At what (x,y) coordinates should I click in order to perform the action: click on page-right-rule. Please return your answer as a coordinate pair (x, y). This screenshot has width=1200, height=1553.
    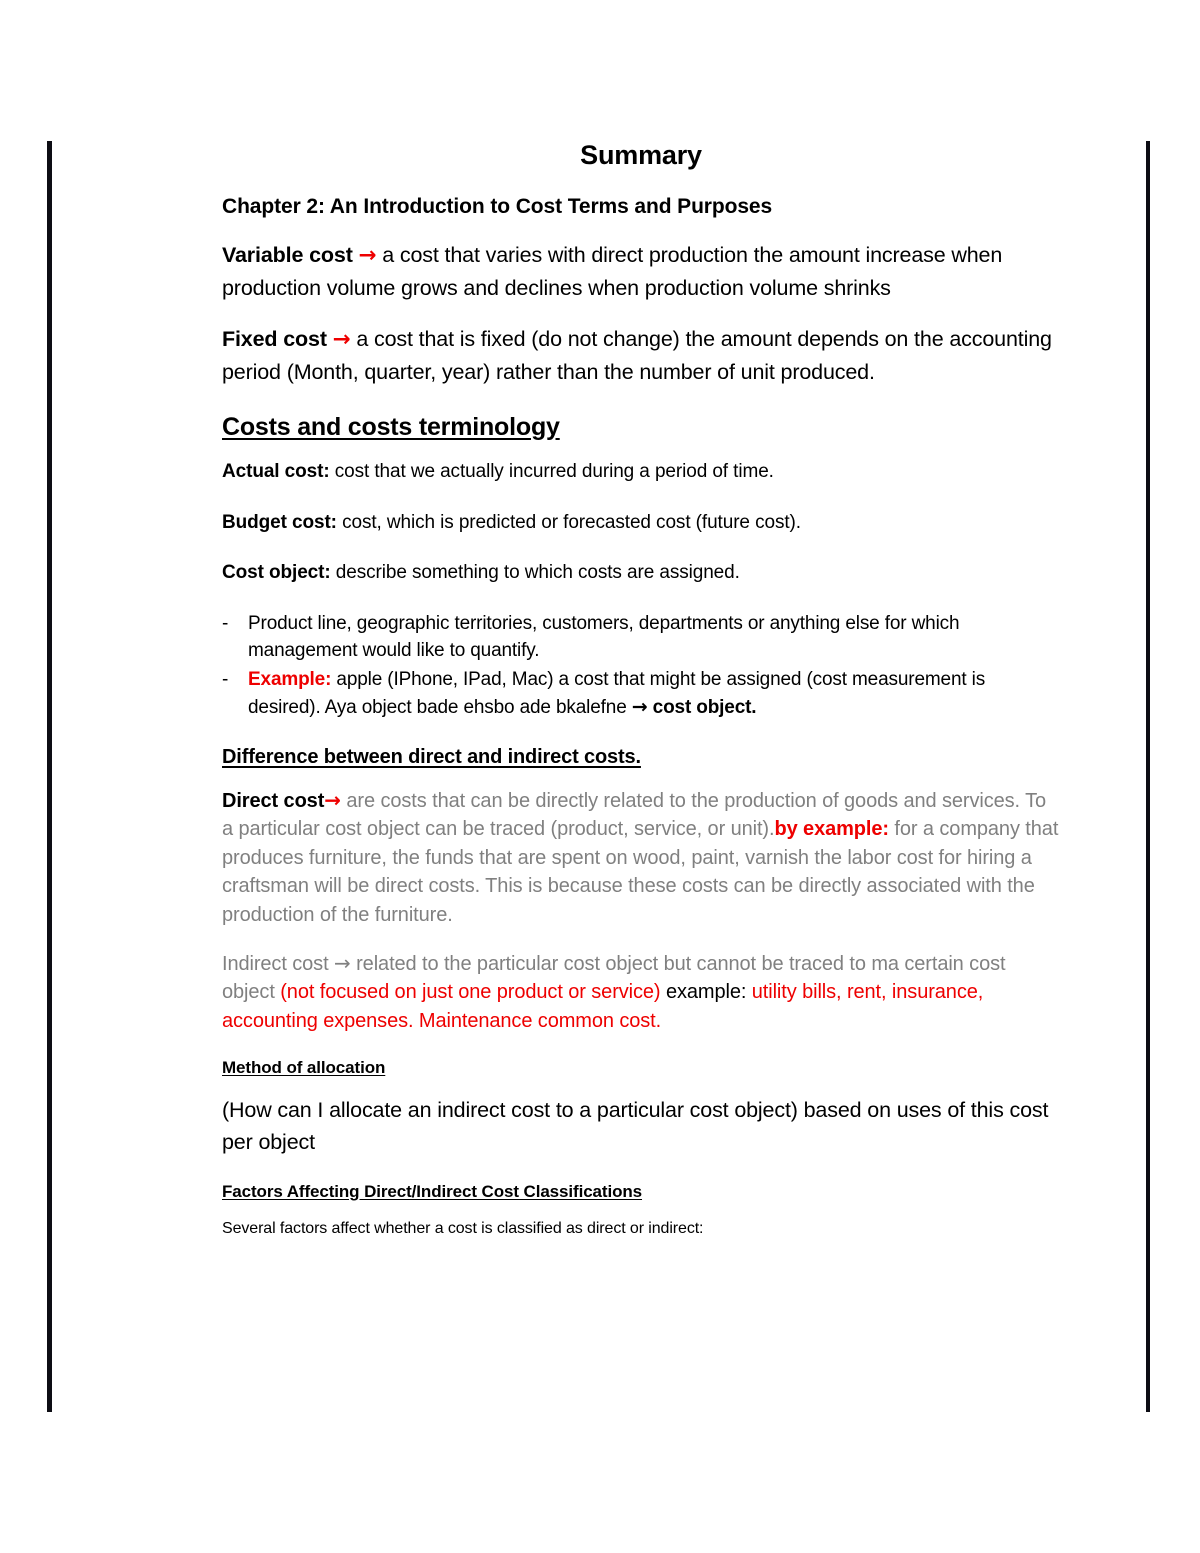
    Looking at the image, I should click on (1148, 776).